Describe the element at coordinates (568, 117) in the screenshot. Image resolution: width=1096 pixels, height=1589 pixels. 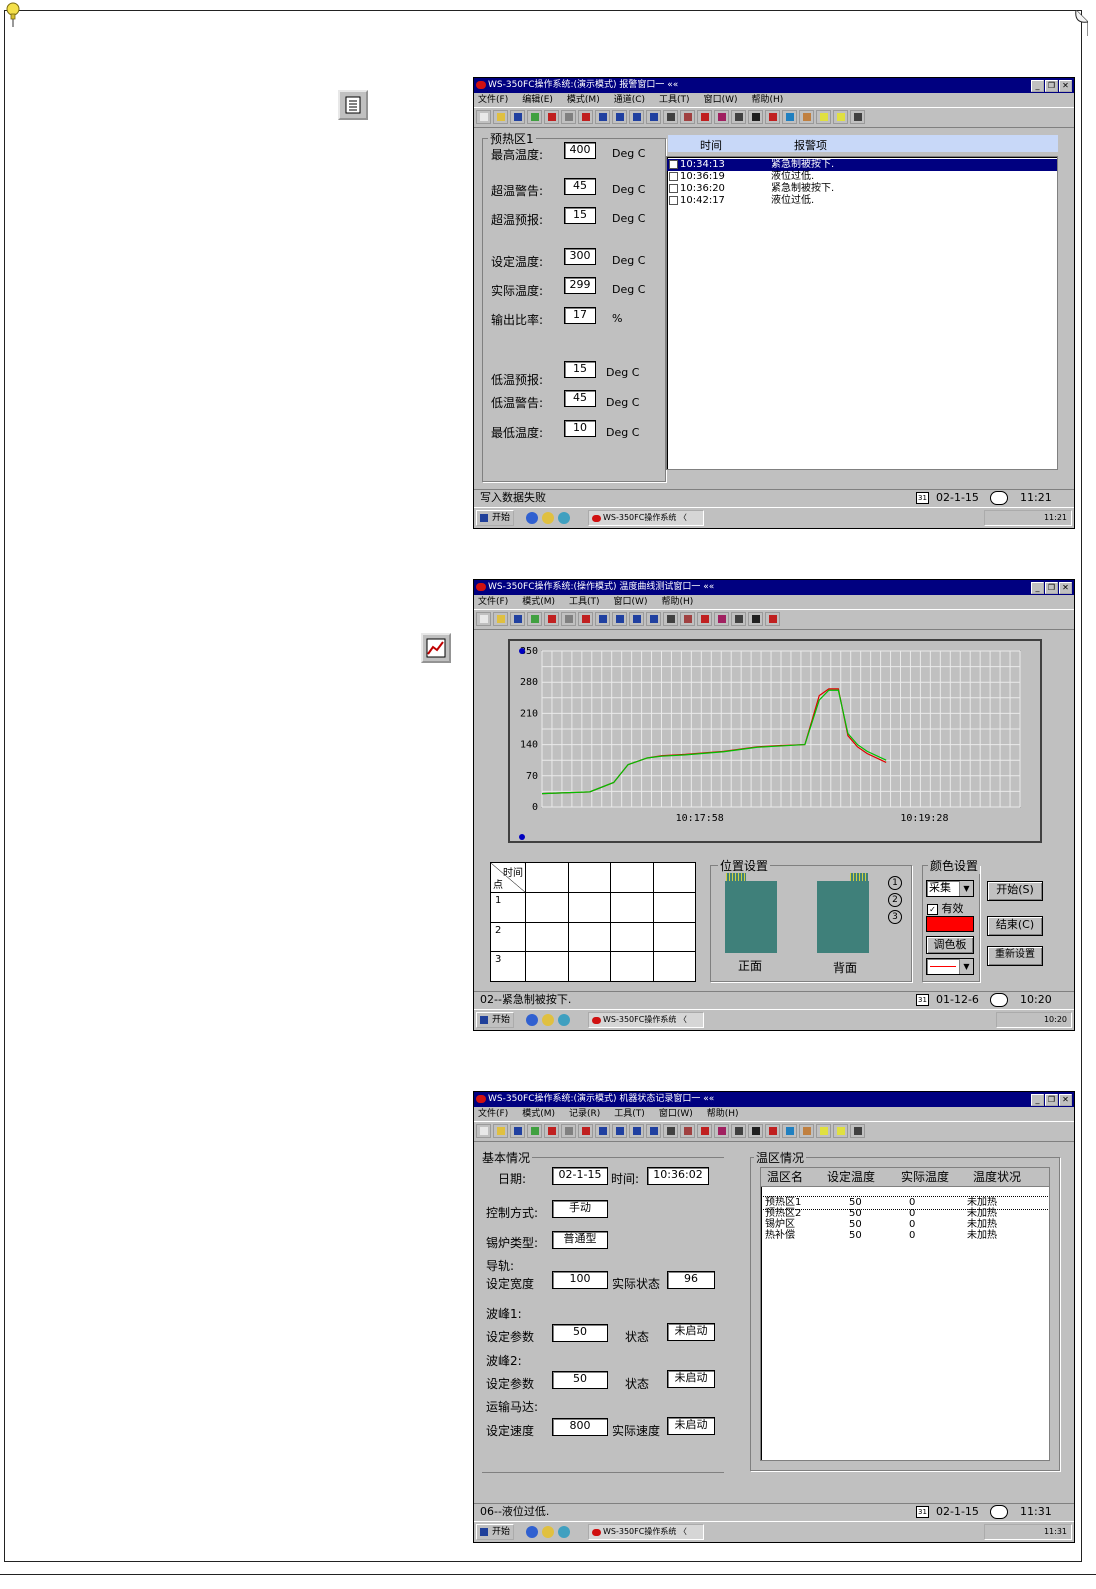
I see `toolbar-setup-icon` at that location.